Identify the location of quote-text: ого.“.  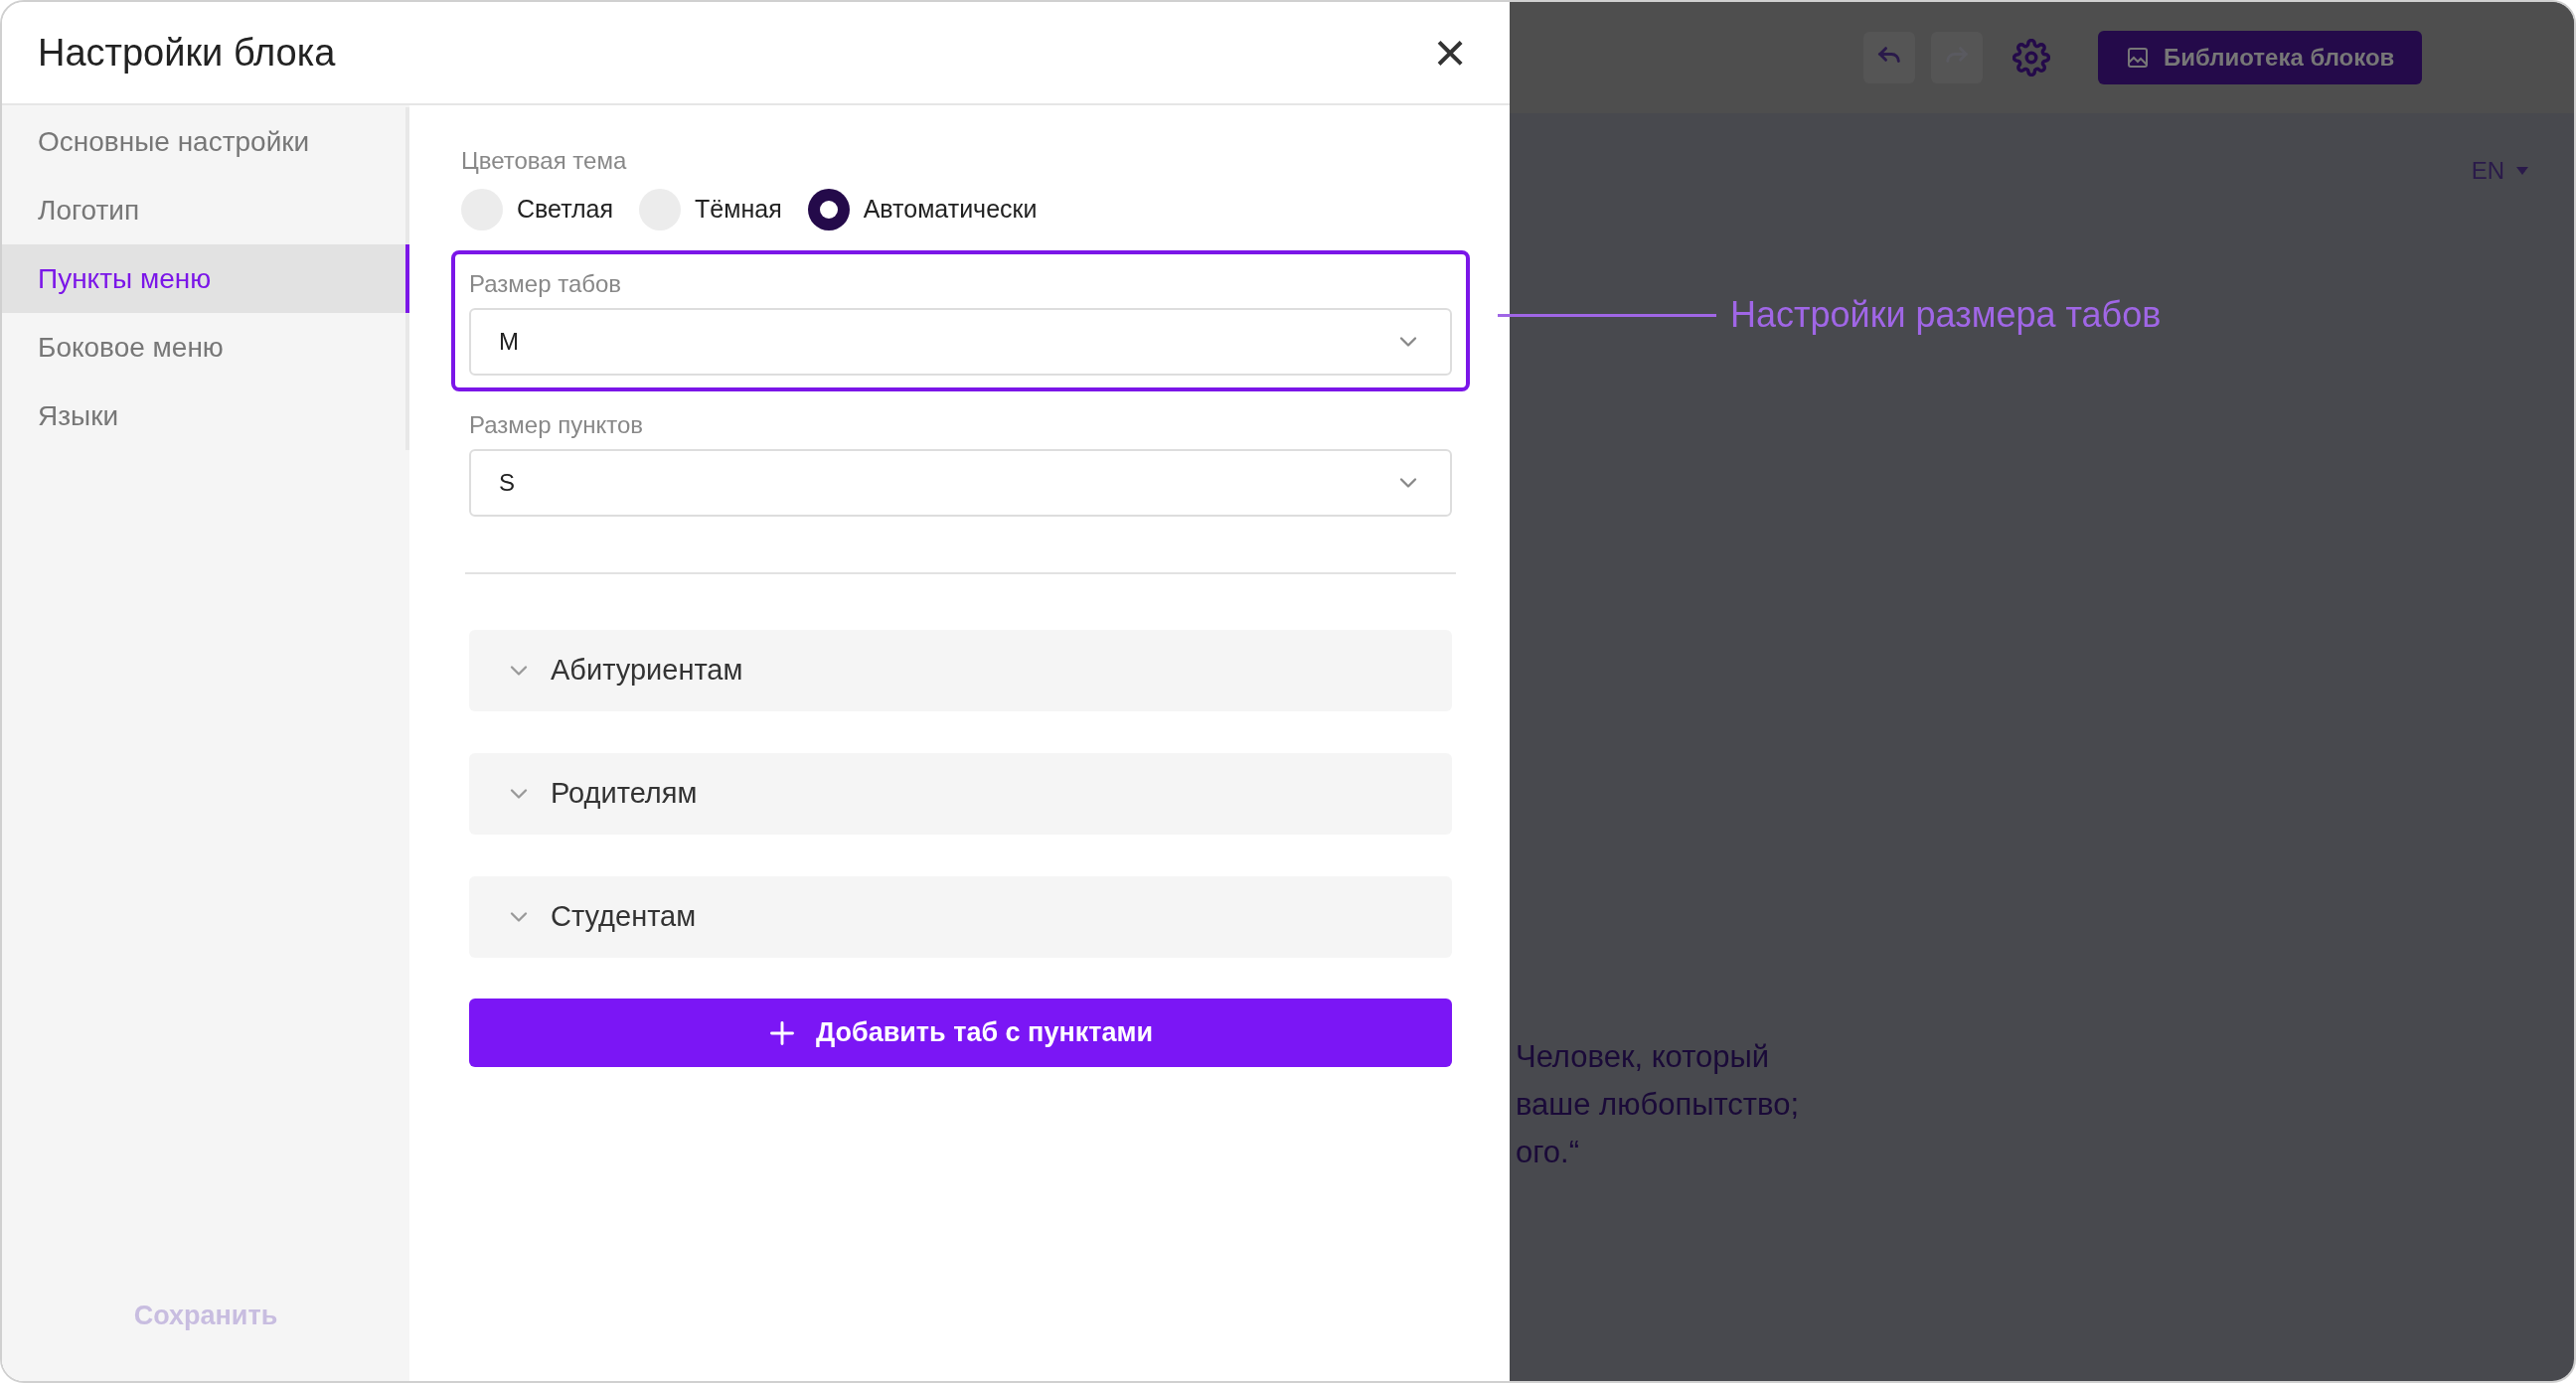
(1548, 1153).